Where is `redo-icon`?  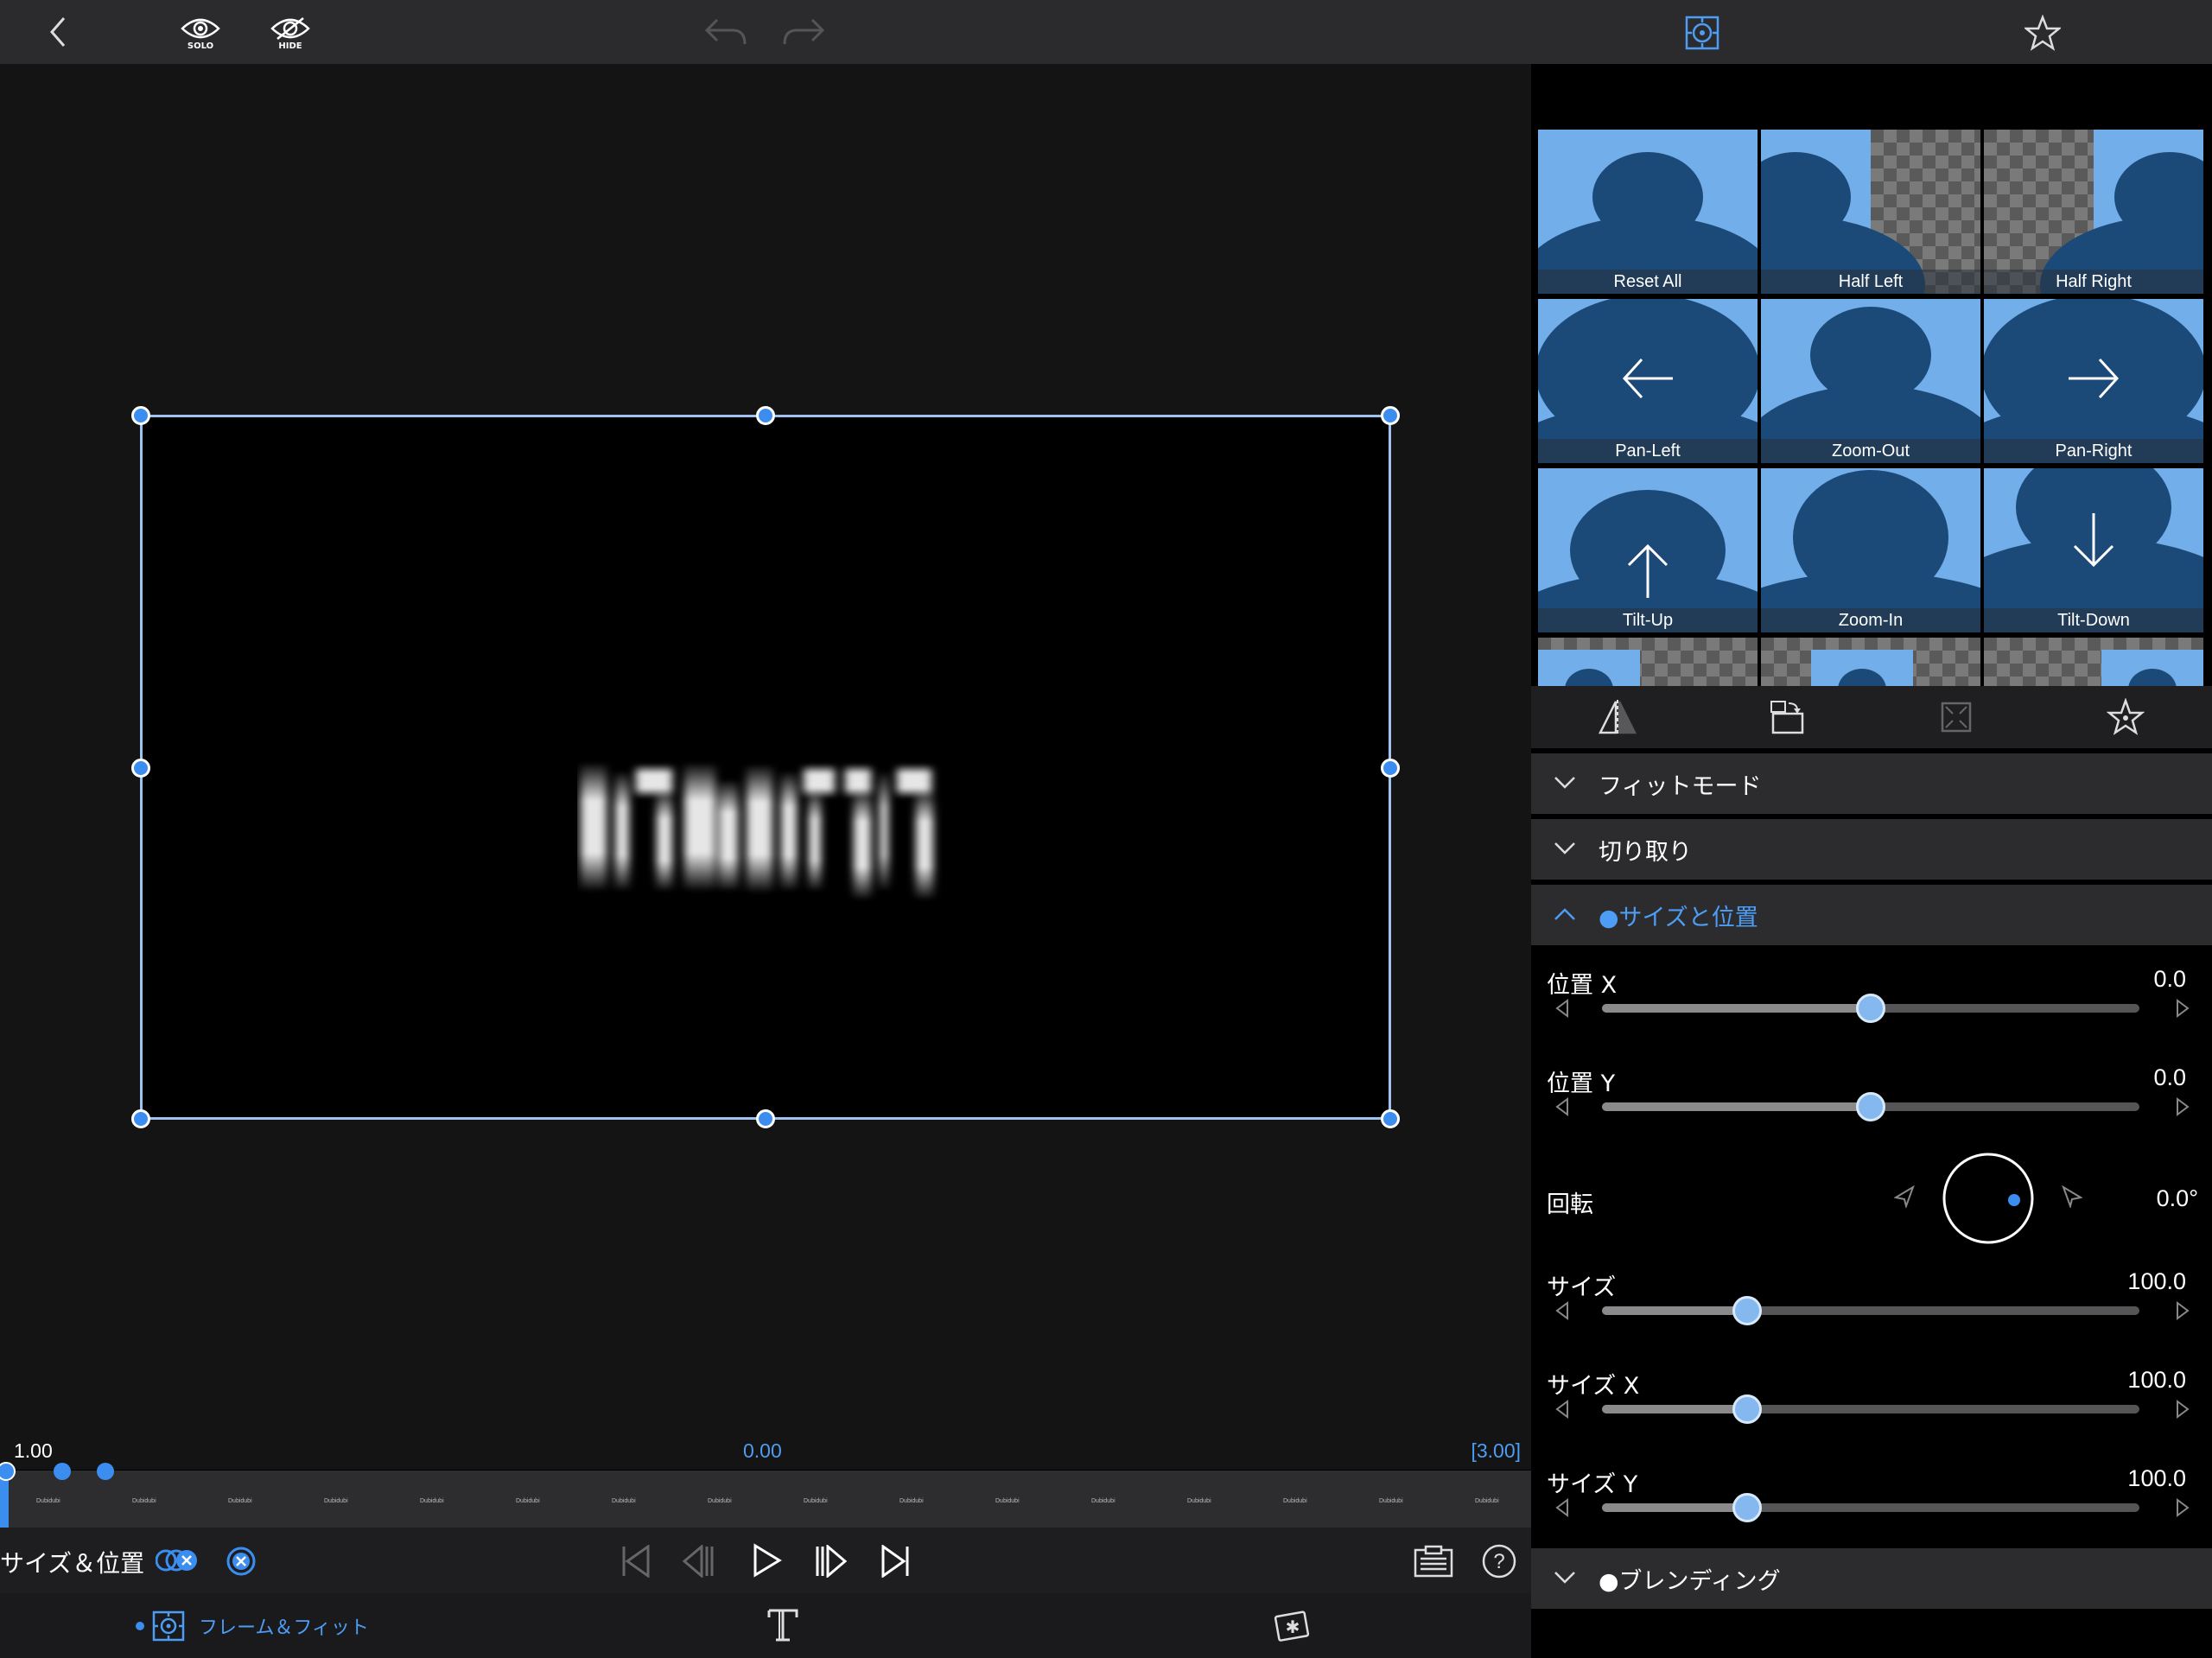
redo-icon is located at coordinates (804, 31).